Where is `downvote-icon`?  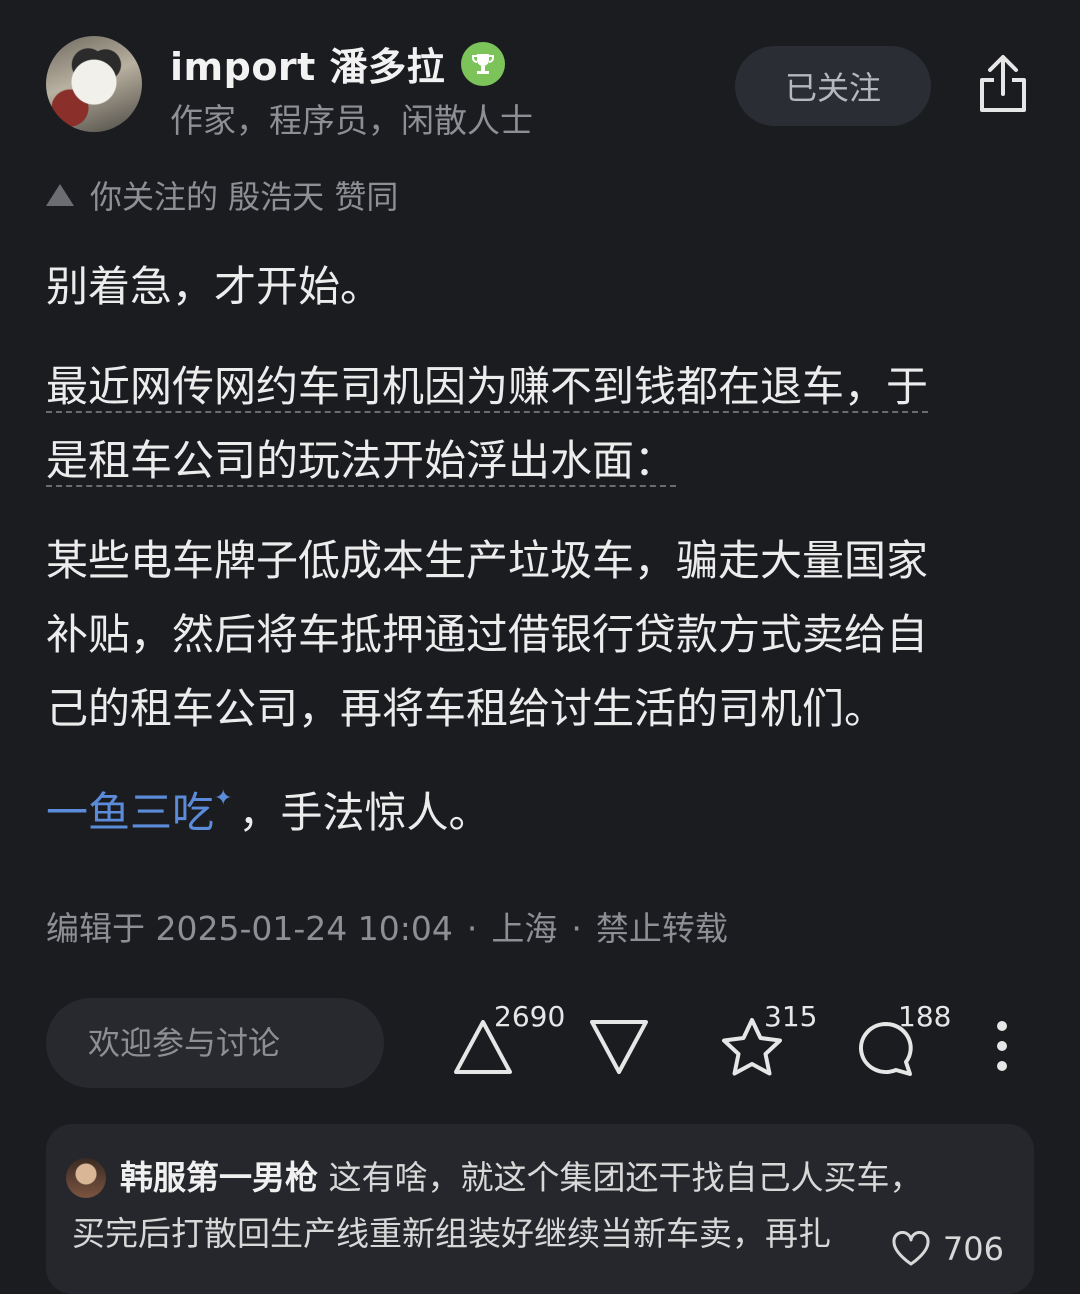
downvote-icon is located at coordinates (619, 1047).